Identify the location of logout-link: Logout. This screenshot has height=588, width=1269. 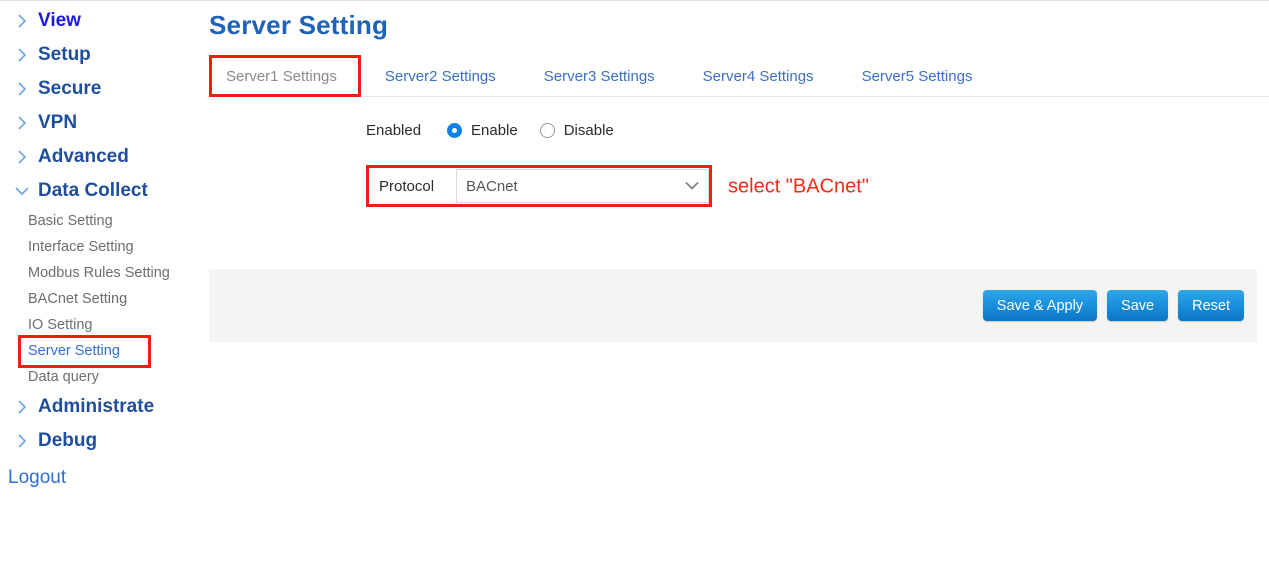
(33, 478).